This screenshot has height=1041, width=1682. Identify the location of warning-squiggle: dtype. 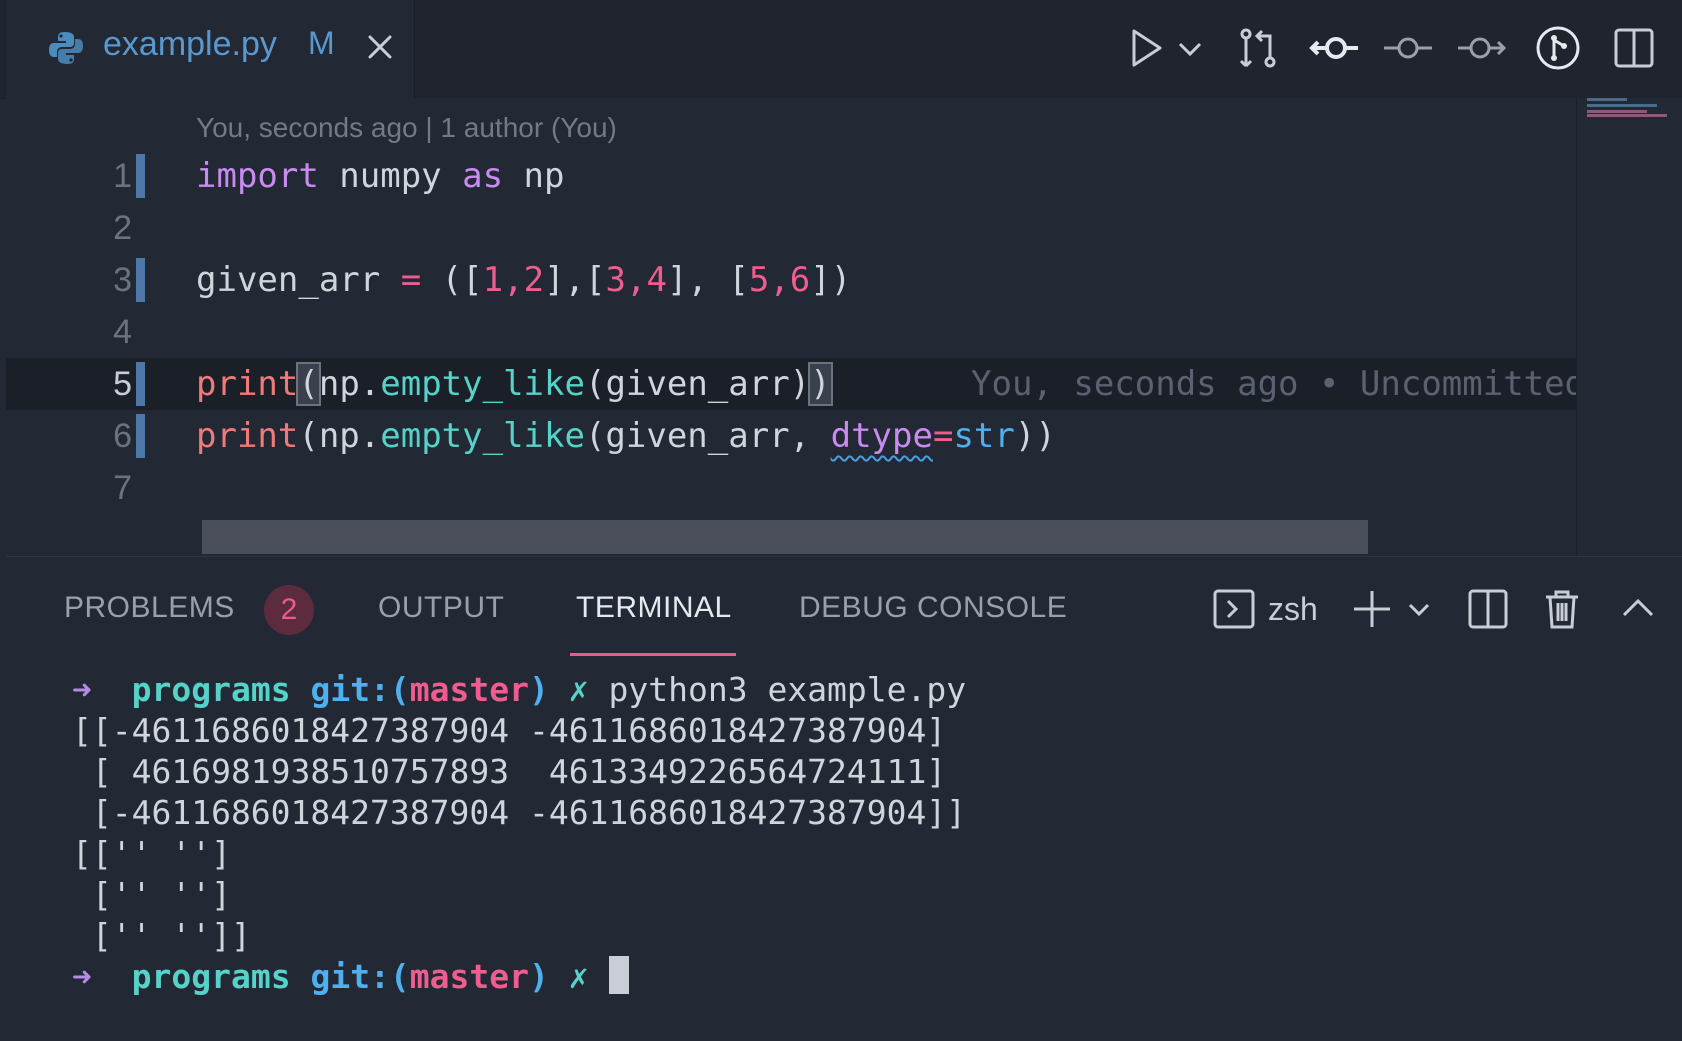
(881, 436).